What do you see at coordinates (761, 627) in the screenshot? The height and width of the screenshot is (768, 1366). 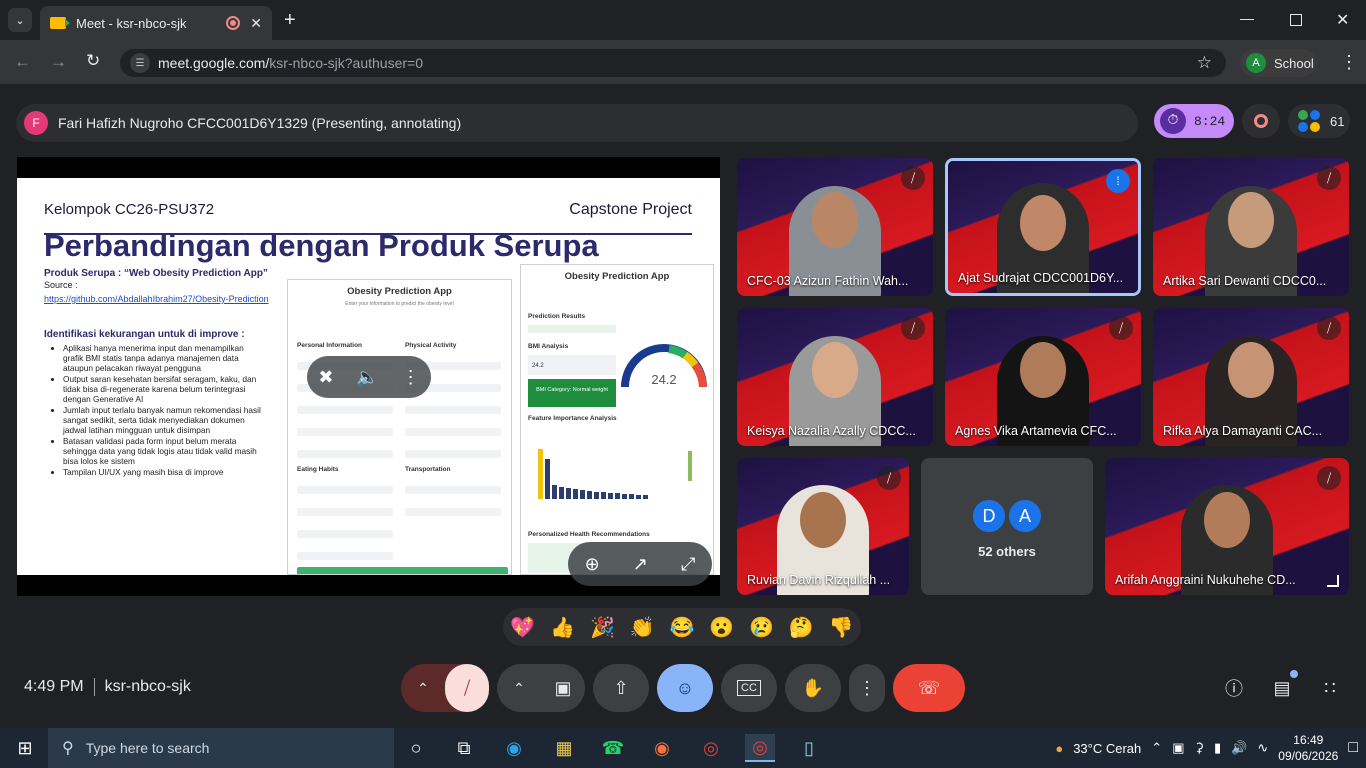 I see `crying-face-icon: 😢` at bounding box center [761, 627].